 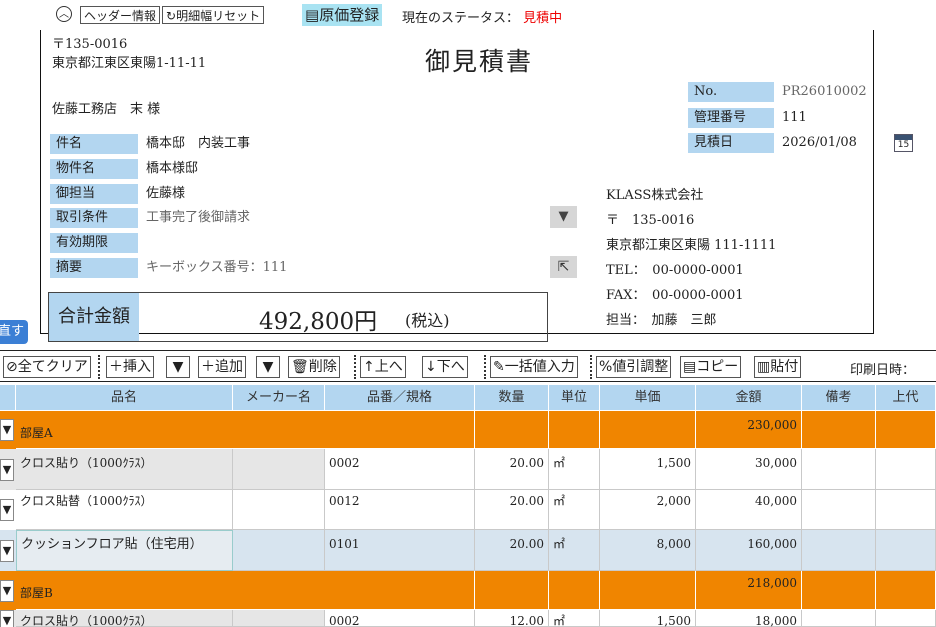 What do you see at coordinates (794, 118) in the screenshot?
I see `mgmt-field: 111` at bounding box center [794, 118].